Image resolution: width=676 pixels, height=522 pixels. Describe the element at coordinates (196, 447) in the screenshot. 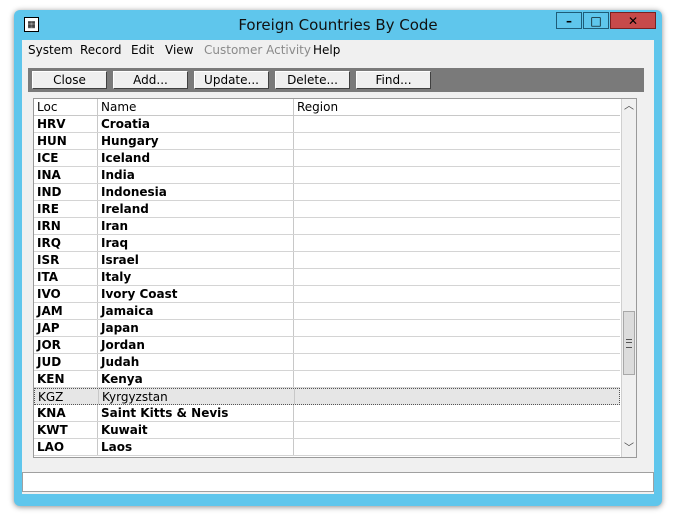

I see `cell-name: Laos` at that location.